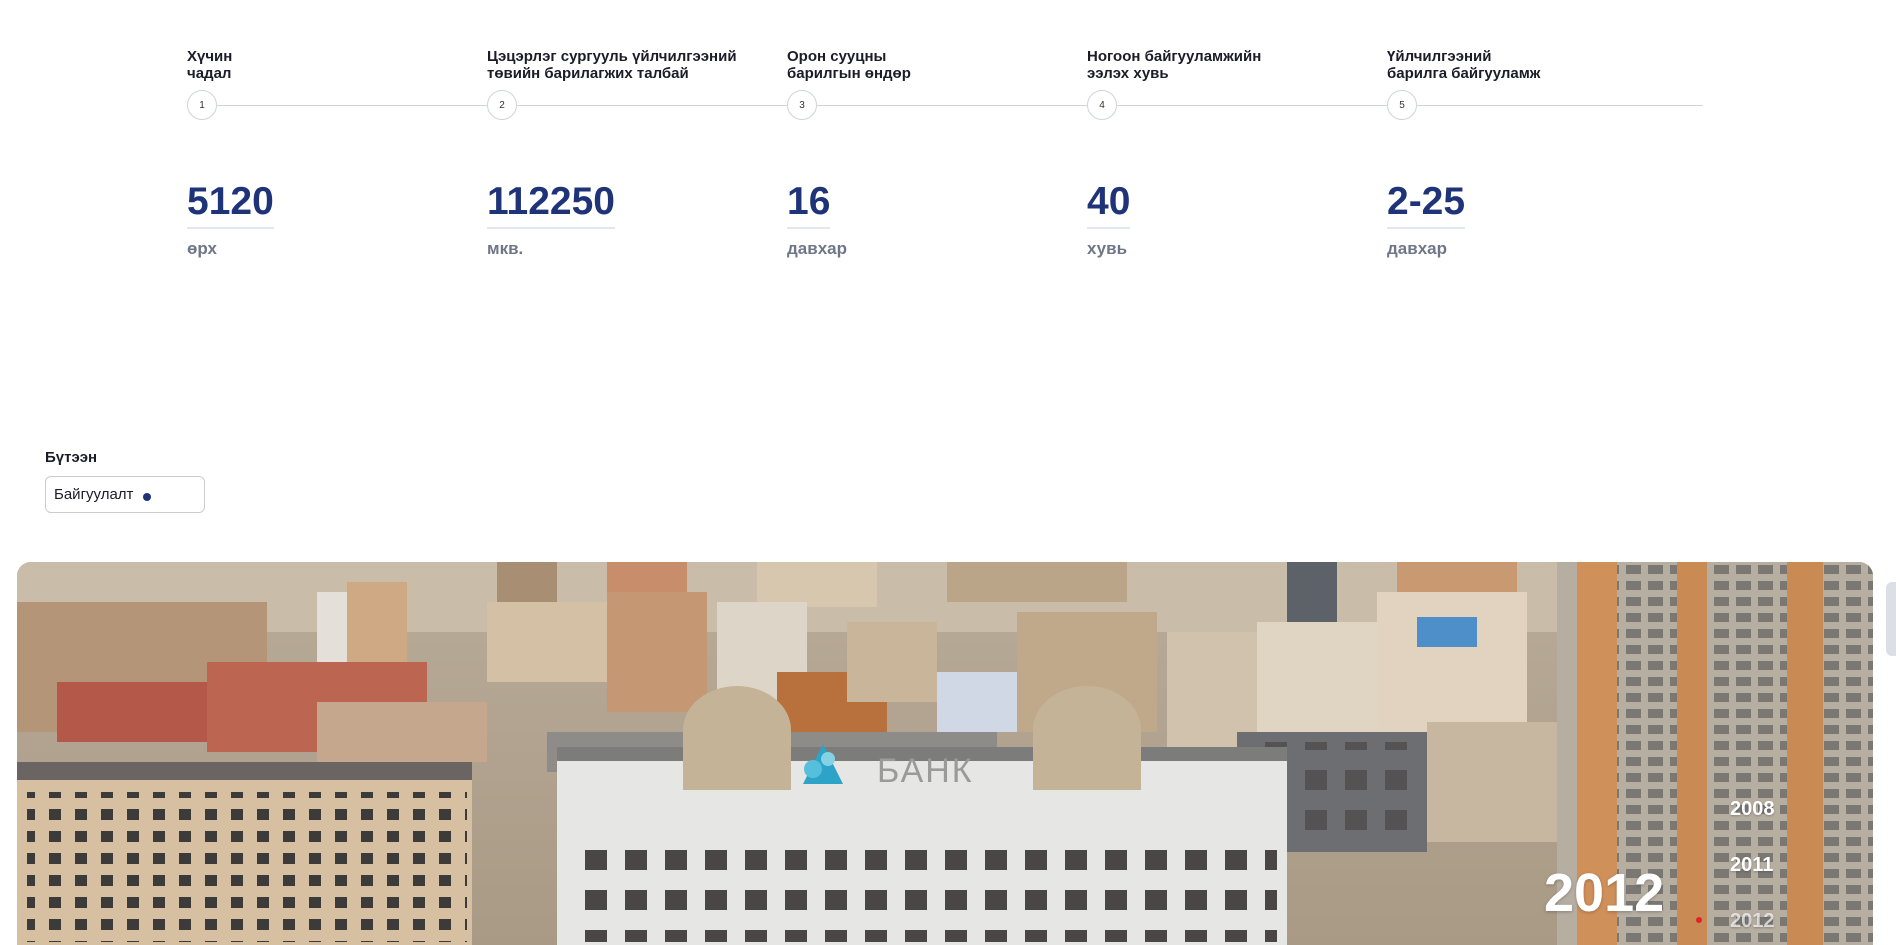 This screenshot has width=1896, height=945. Describe the element at coordinates (1891, 619) in the screenshot. I see `side-scroll-handle` at that location.